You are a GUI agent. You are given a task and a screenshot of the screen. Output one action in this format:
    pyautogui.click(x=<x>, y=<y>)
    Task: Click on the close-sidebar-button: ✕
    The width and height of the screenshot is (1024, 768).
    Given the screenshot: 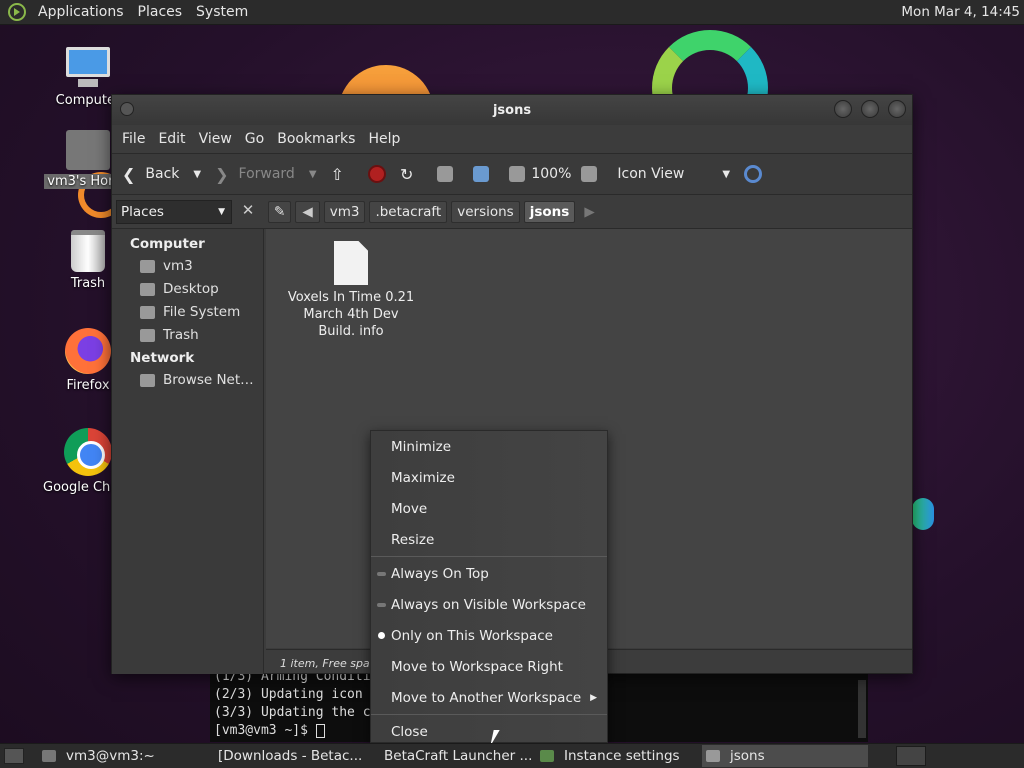 What is the action you would take?
    pyautogui.click(x=248, y=212)
    